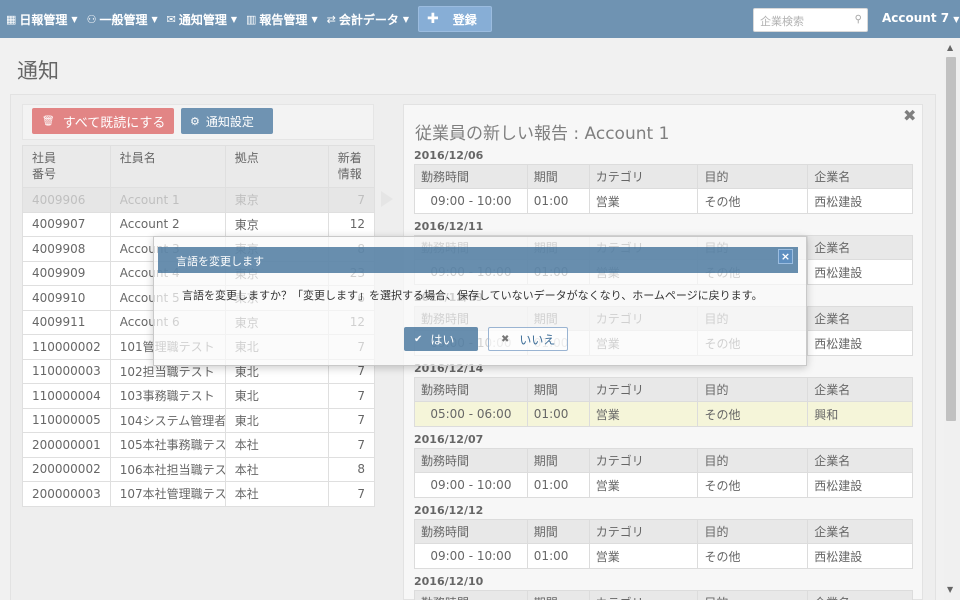 This screenshot has width=960, height=600. What do you see at coordinates (478, 260) in the screenshot?
I see `dialog-title: 言語を変更します` at bounding box center [478, 260].